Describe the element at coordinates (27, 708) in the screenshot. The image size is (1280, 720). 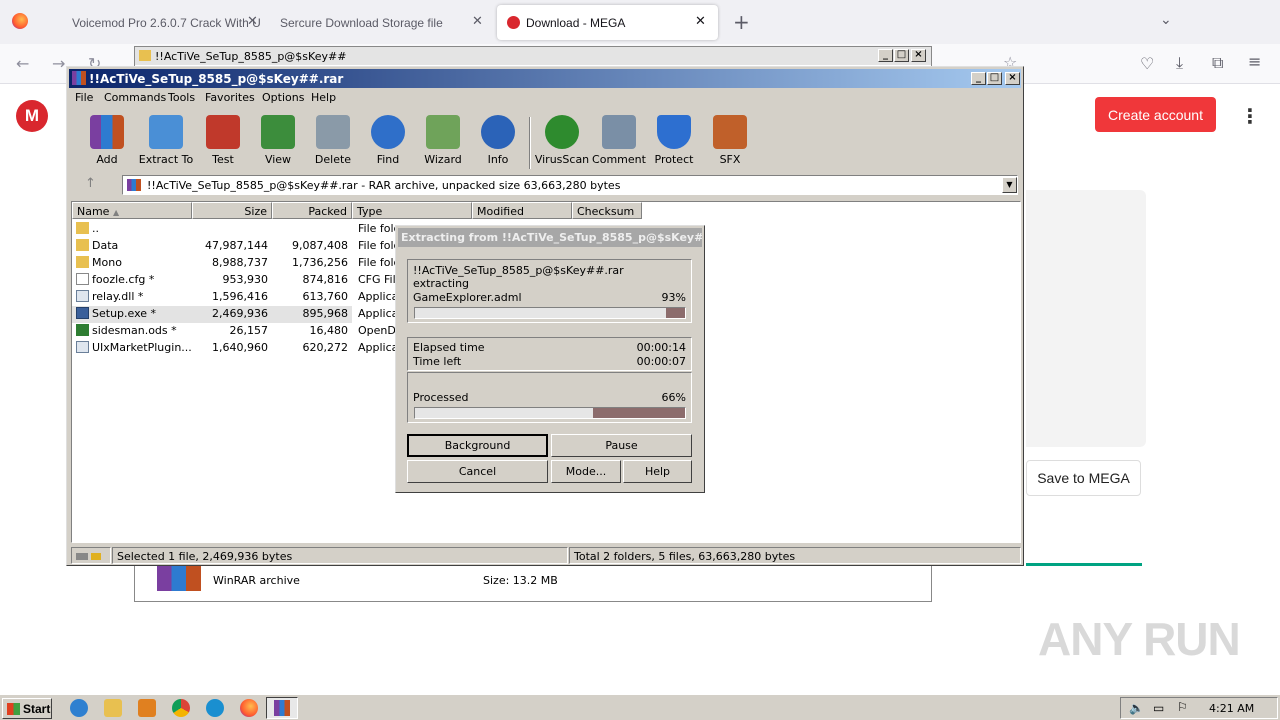
I see `start-button: Start` at that location.